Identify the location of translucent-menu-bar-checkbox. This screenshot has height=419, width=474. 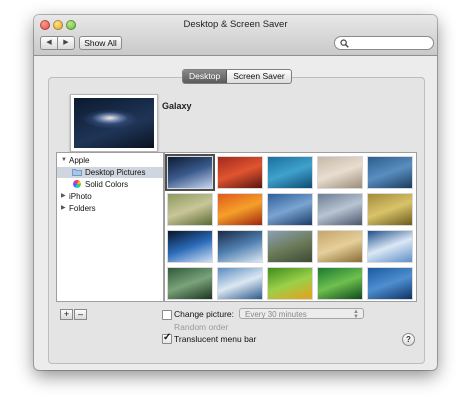
(167, 338).